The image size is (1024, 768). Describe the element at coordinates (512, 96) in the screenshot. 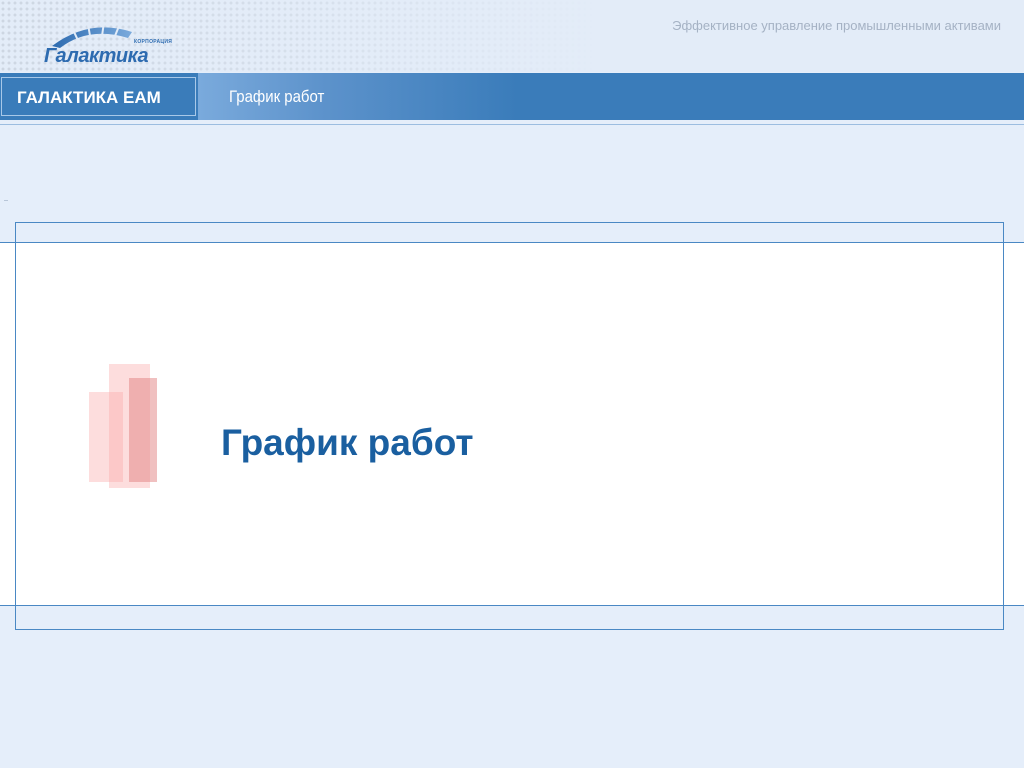

I see `title-bar: ГАЛАКТИКА EAM График работ` at that location.